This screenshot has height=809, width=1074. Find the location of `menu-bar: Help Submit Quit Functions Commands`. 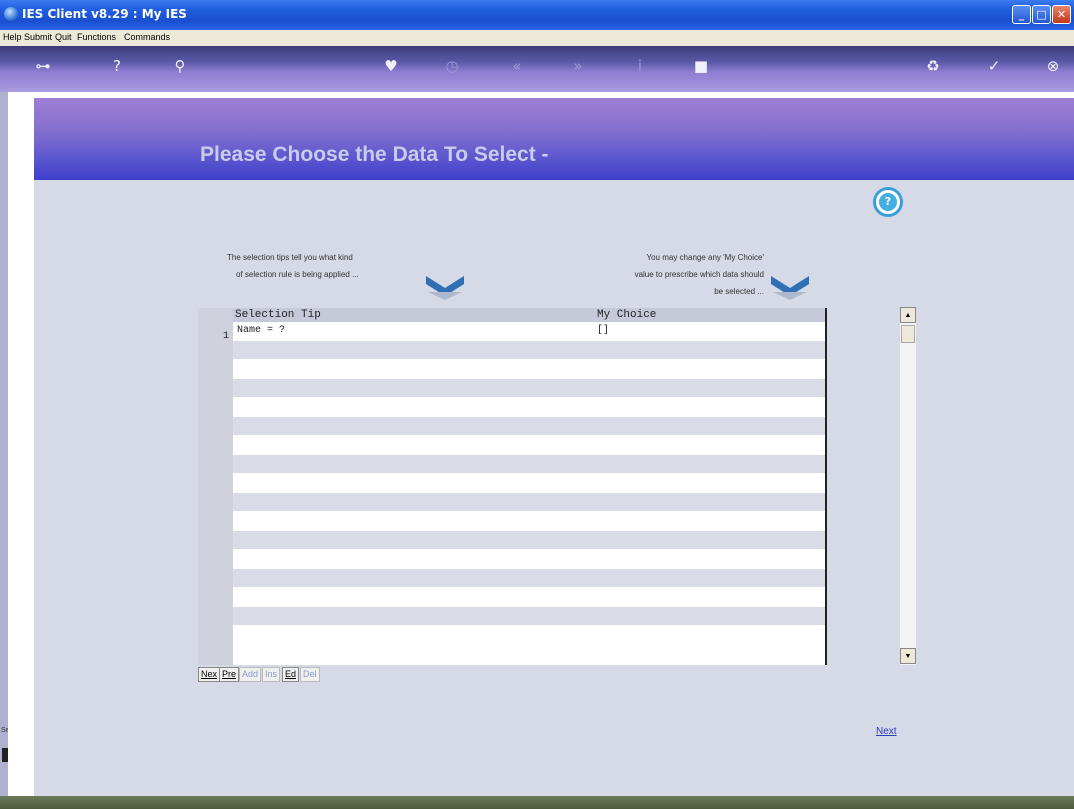

menu-bar: Help Submit Quit Functions Commands is located at coordinates (537, 38).